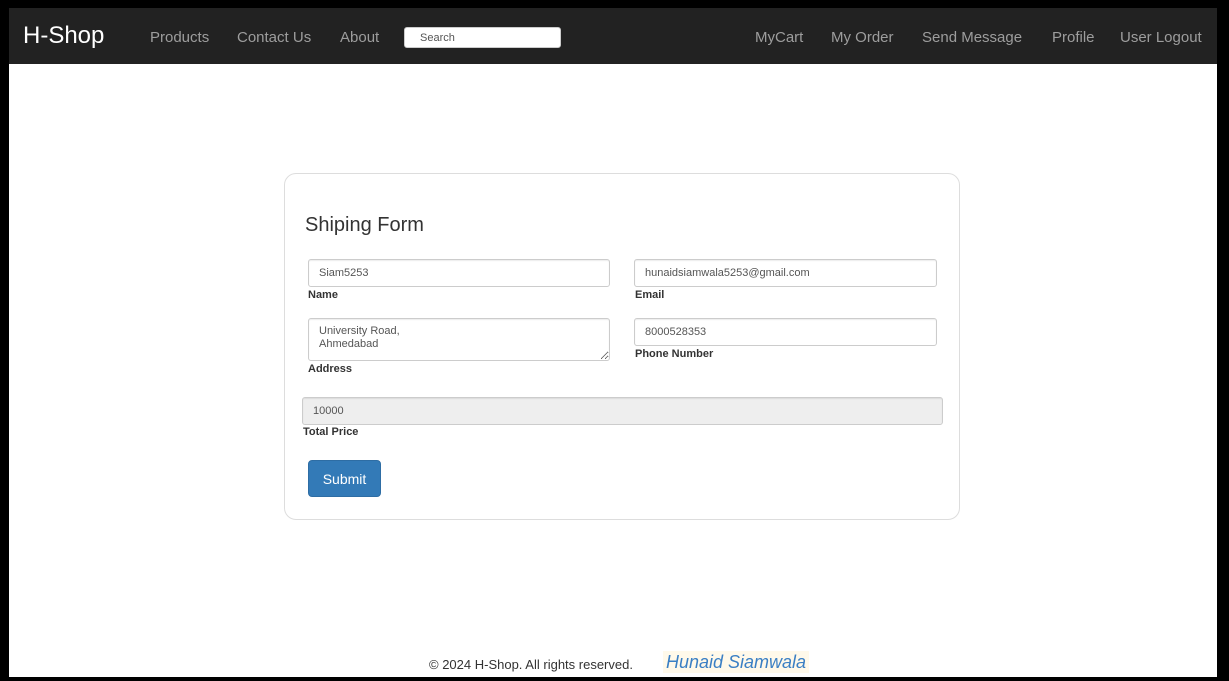 Image resolution: width=1229 pixels, height=681 pixels. I want to click on nav-link-products: Products, so click(179, 38).